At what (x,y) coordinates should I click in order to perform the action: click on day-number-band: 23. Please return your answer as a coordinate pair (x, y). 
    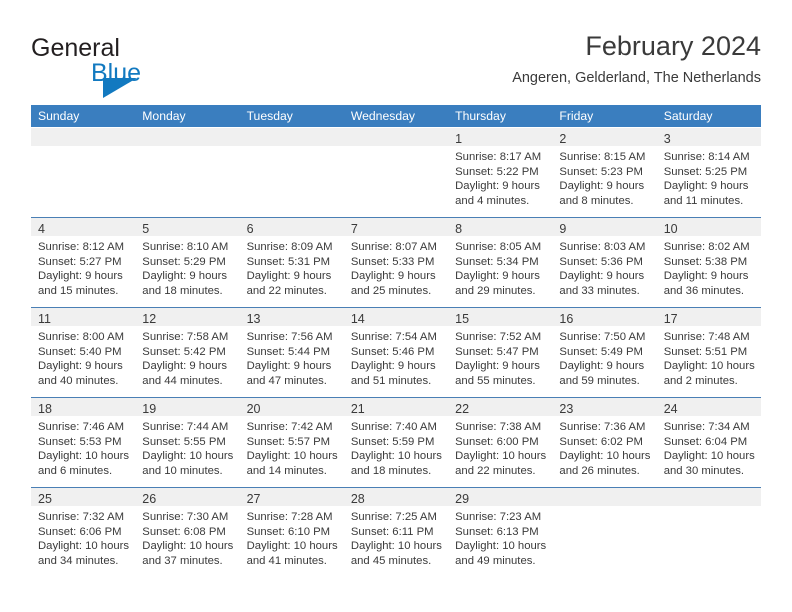
    Looking at the image, I should click on (604, 407).